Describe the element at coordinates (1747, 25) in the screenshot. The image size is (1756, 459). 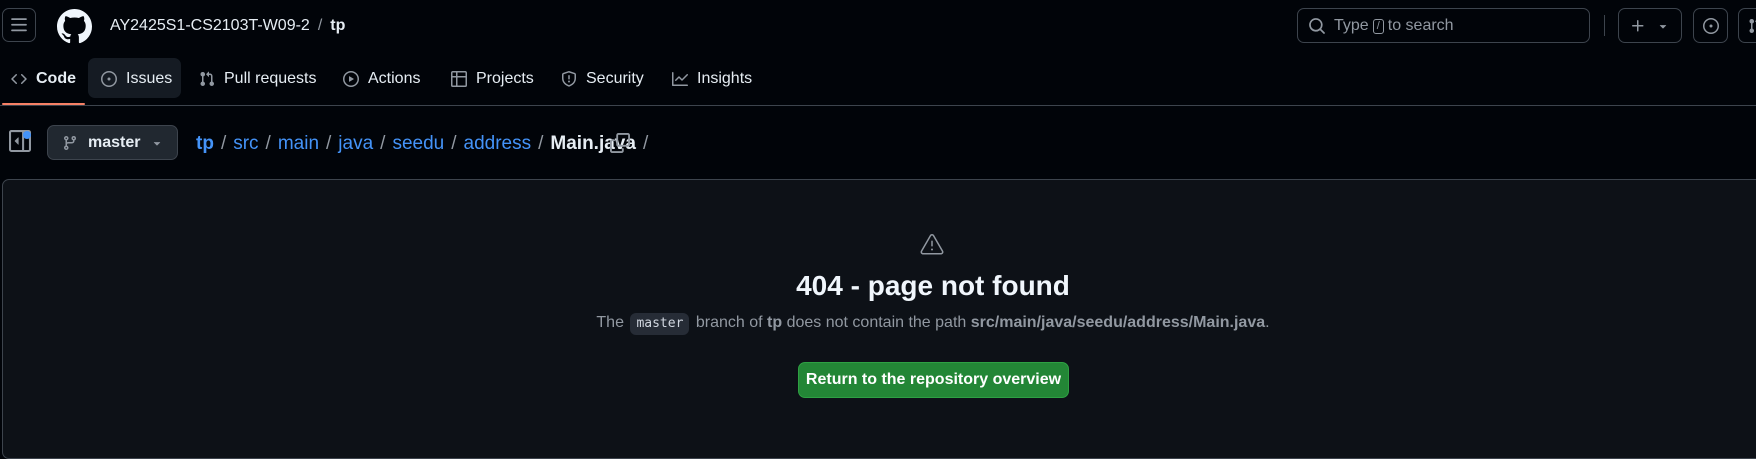
I see `your-pull-requests-button` at that location.